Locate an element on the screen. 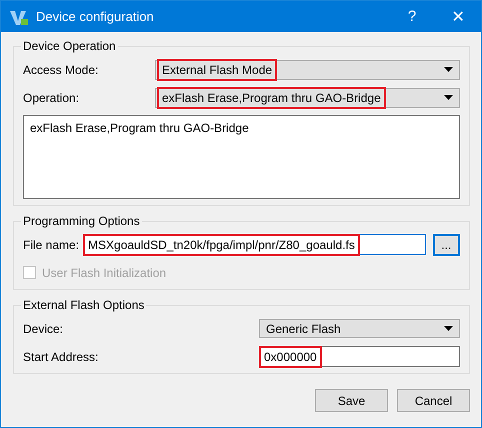 This screenshot has height=428, width=482. field-label: Device: is located at coordinates (43, 329).